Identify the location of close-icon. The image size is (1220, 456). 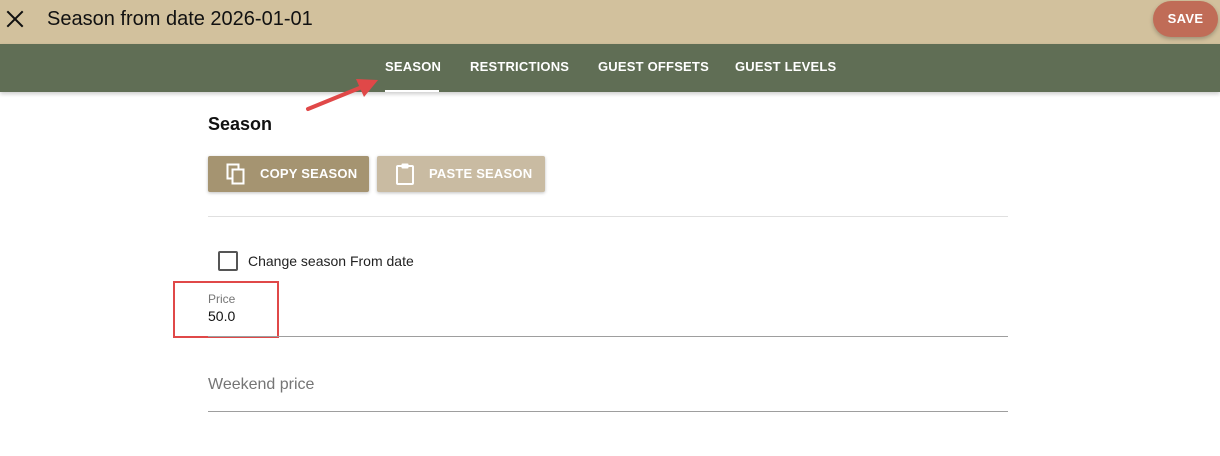
(15, 18).